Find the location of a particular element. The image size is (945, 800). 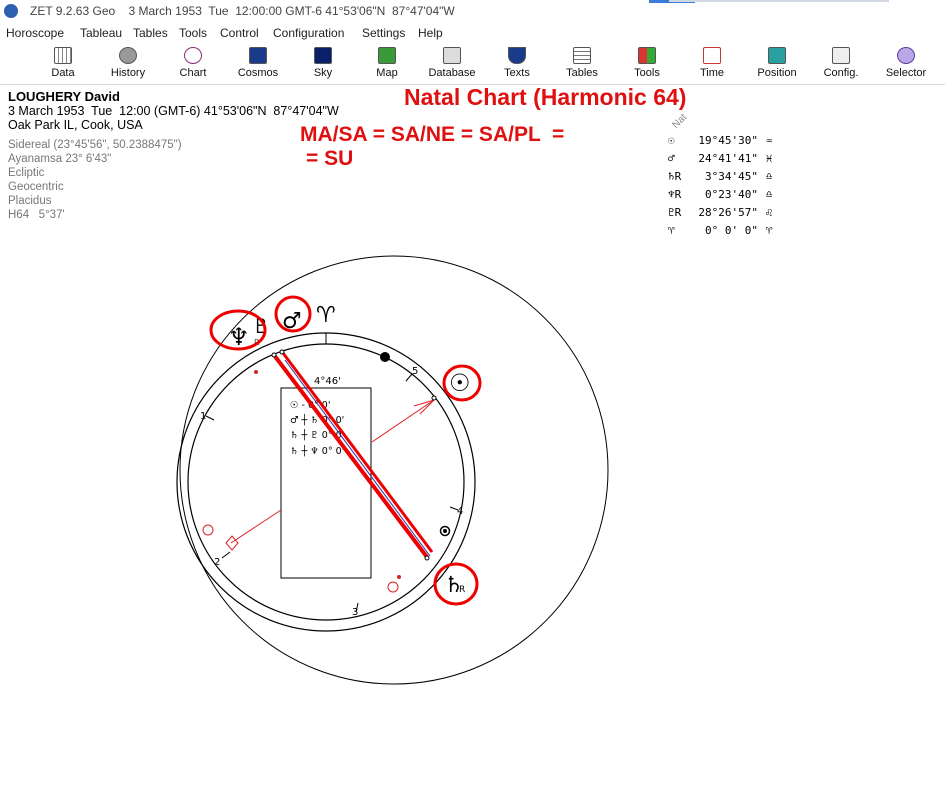

ascendant-diamond-icon is located at coordinates (232, 543).